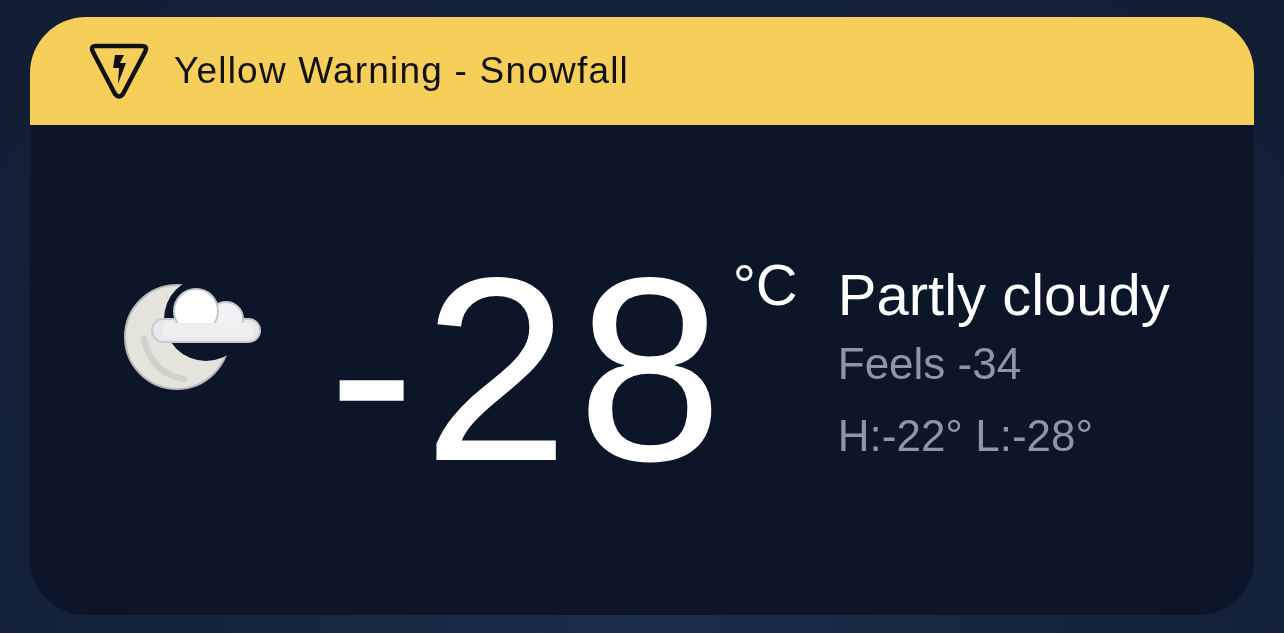 The image size is (1284, 633). Describe the element at coordinates (119, 71) in the screenshot. I see `warning-bolt-icon` at that location.